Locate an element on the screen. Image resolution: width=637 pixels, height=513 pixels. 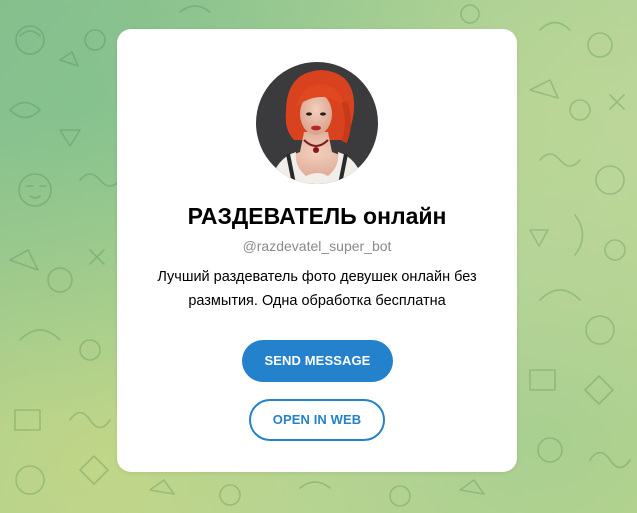
bot-username: @razdevatel_super_bot is located at coordinates (317, 246).